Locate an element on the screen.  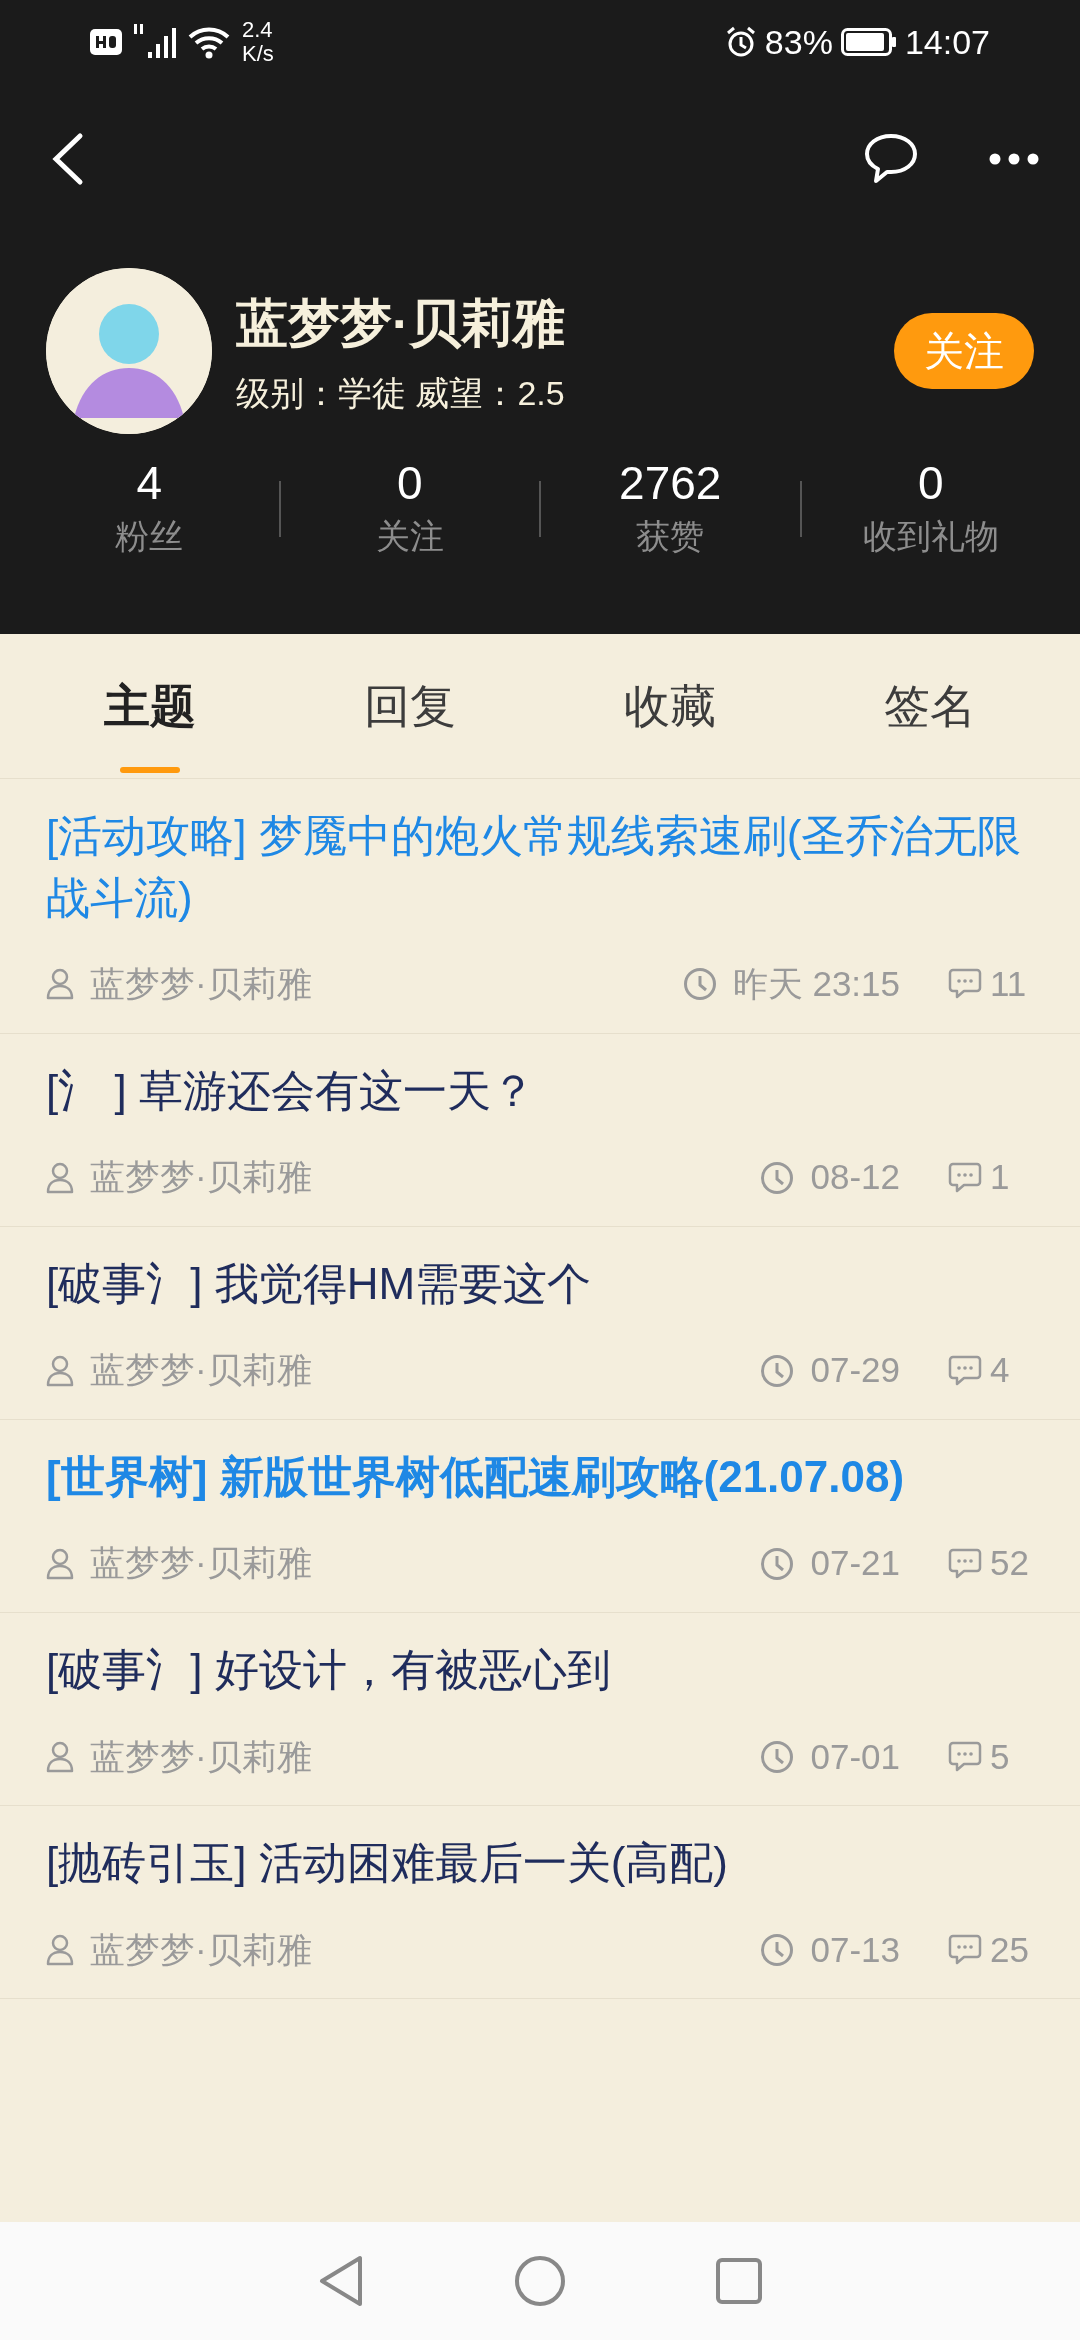
tab: 回复 is located at coordinates (410, 706).